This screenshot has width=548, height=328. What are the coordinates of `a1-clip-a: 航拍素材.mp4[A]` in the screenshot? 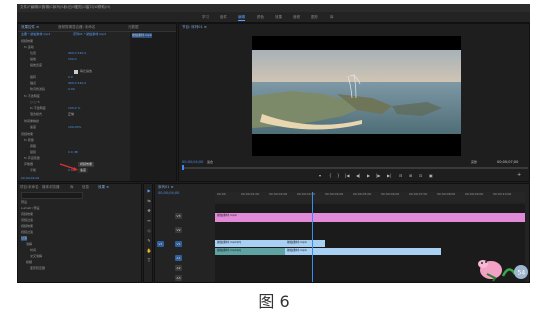 It's located at (250, 251).